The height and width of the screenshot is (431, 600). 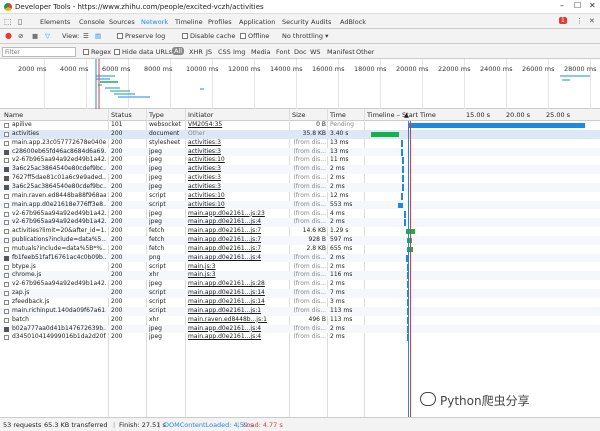 What do you see at coordinates (592, 5) in the screenshot?
I see `close-icon: ✕` at bounding box center [592, 5].